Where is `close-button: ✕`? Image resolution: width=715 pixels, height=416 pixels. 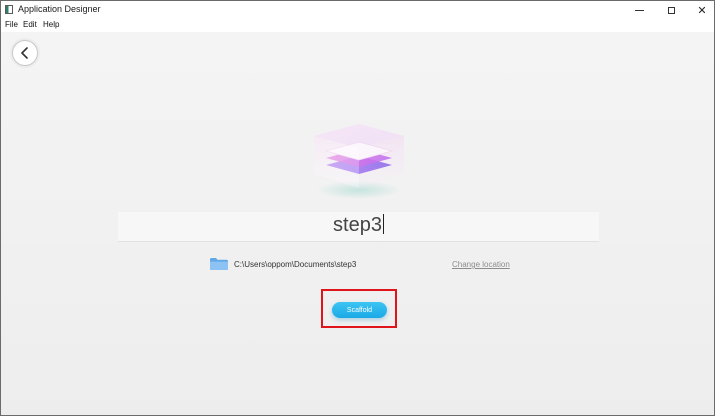 close-button: ✕ is located at coordinates (700, 10).